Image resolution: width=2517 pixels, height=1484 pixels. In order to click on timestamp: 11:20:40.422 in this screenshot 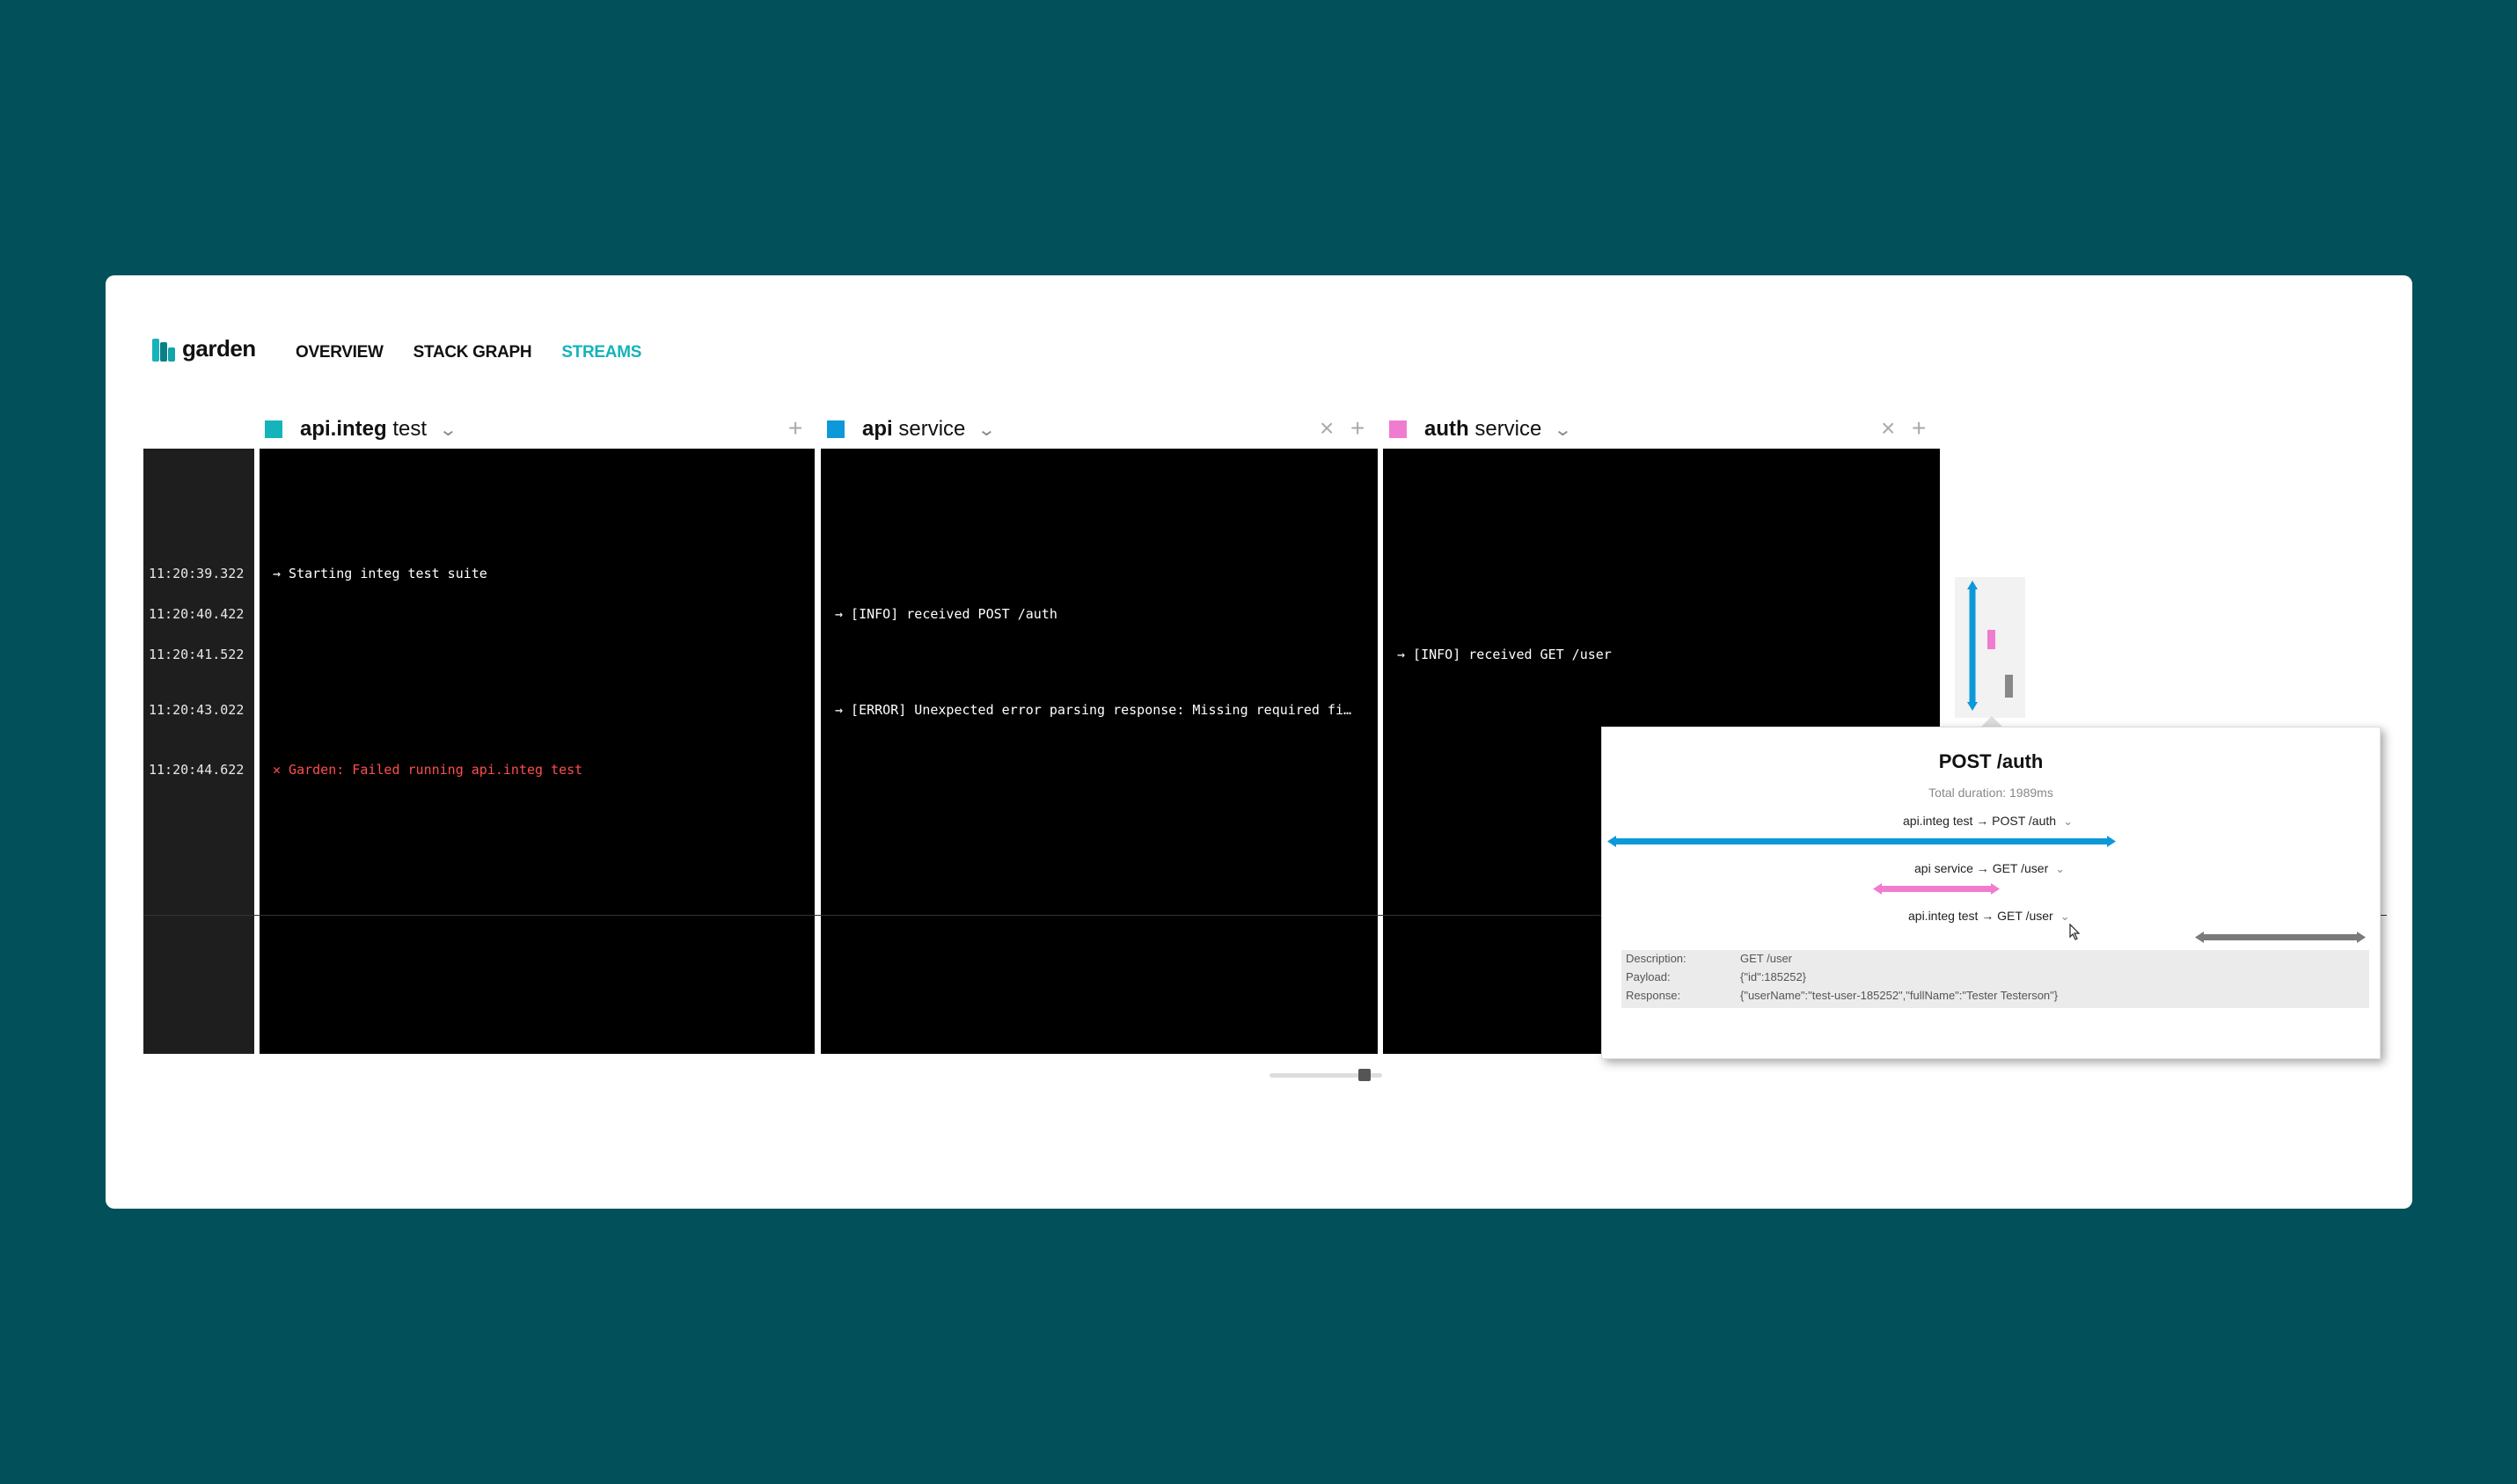, I will do `click(197, 614)`.